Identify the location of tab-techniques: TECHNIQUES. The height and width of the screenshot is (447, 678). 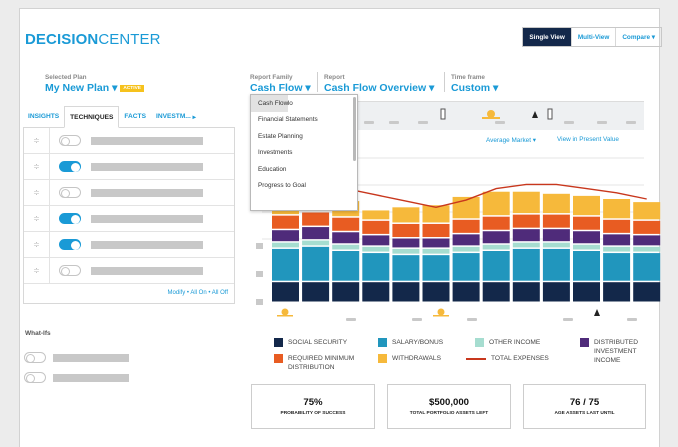
(92, 117).